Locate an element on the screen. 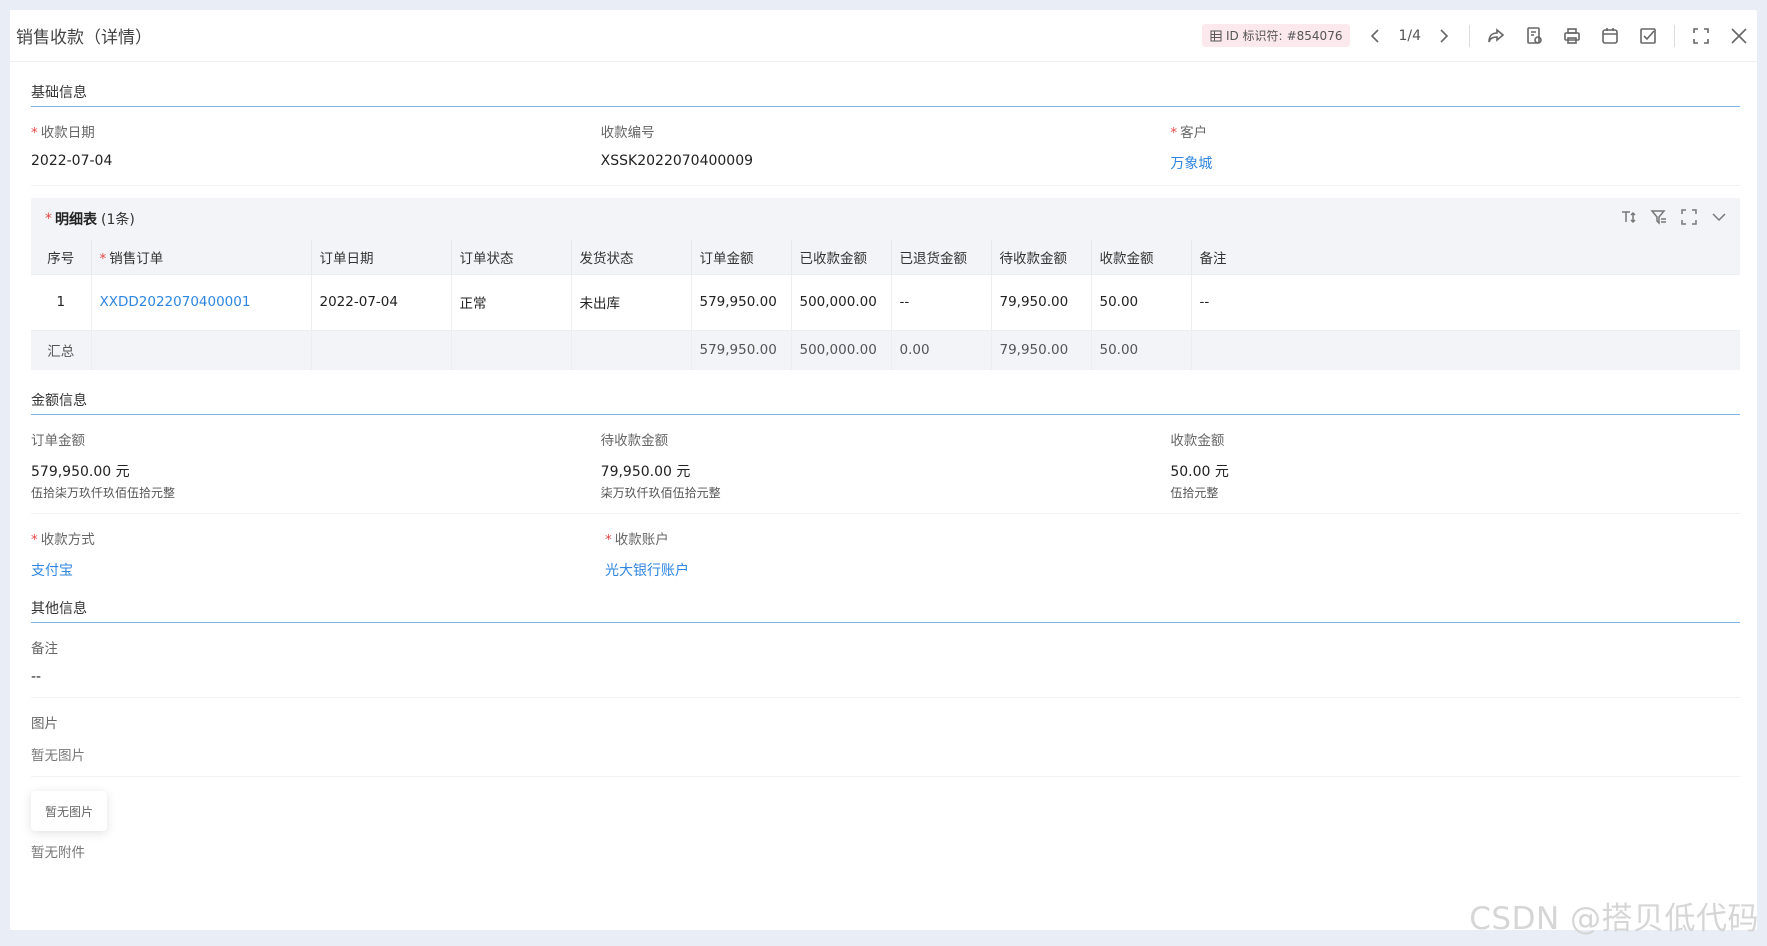 This screenshot has height=946, width=1767. chevron-left-icon is located at coordinates (1375, 35).